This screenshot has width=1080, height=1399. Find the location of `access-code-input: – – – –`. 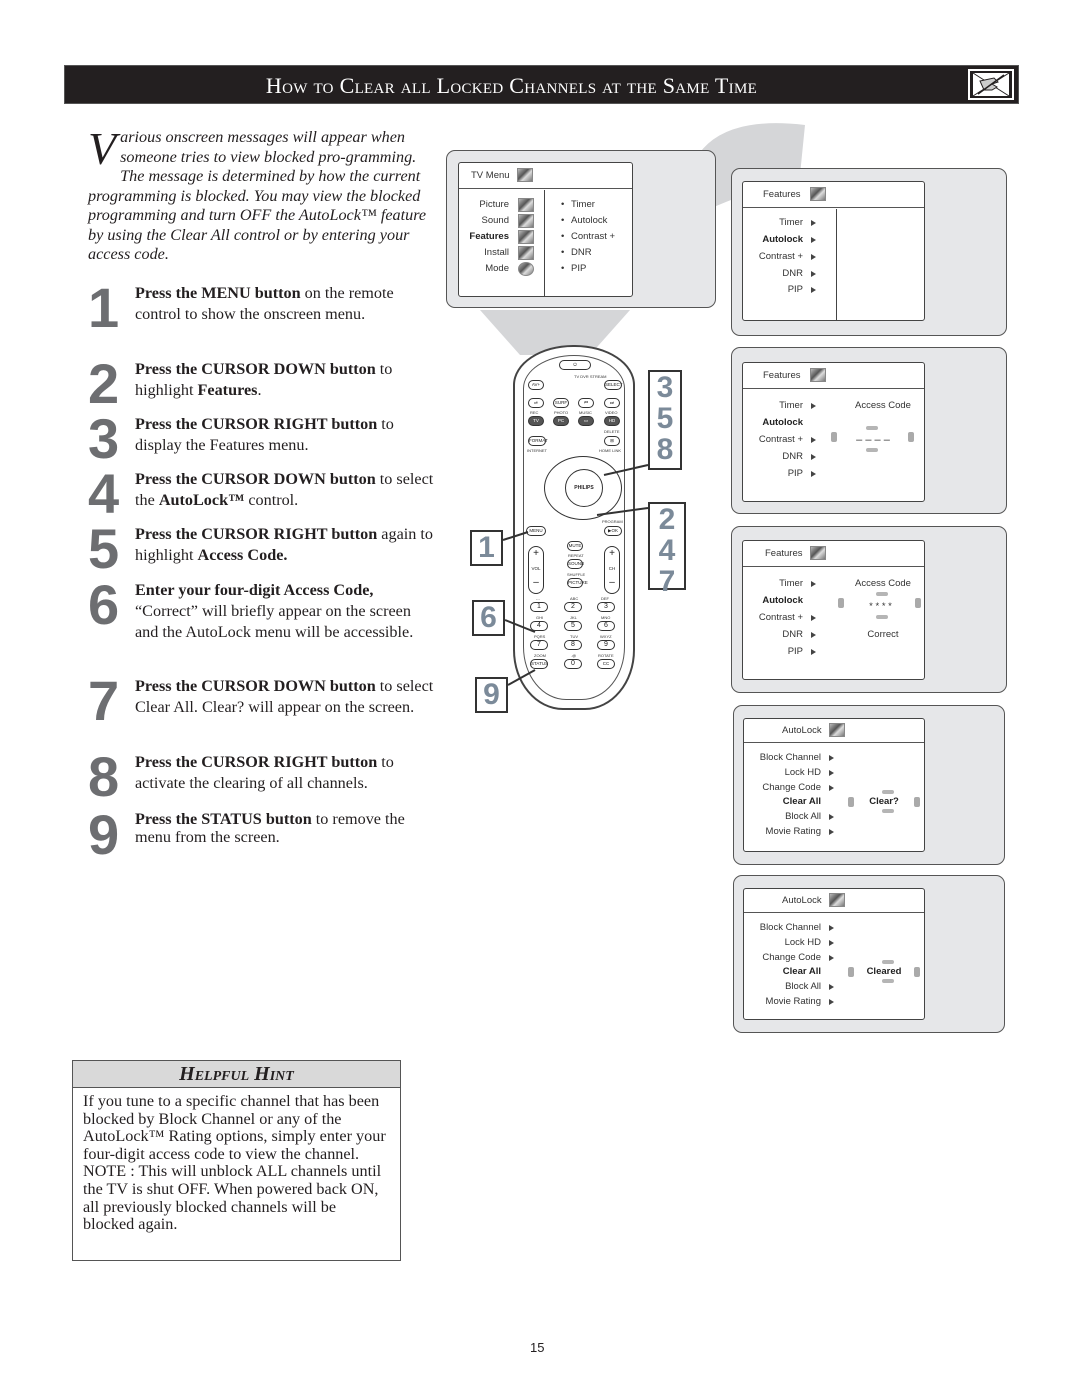

access-code-input: – – – – is located at coordinates (873, 440).